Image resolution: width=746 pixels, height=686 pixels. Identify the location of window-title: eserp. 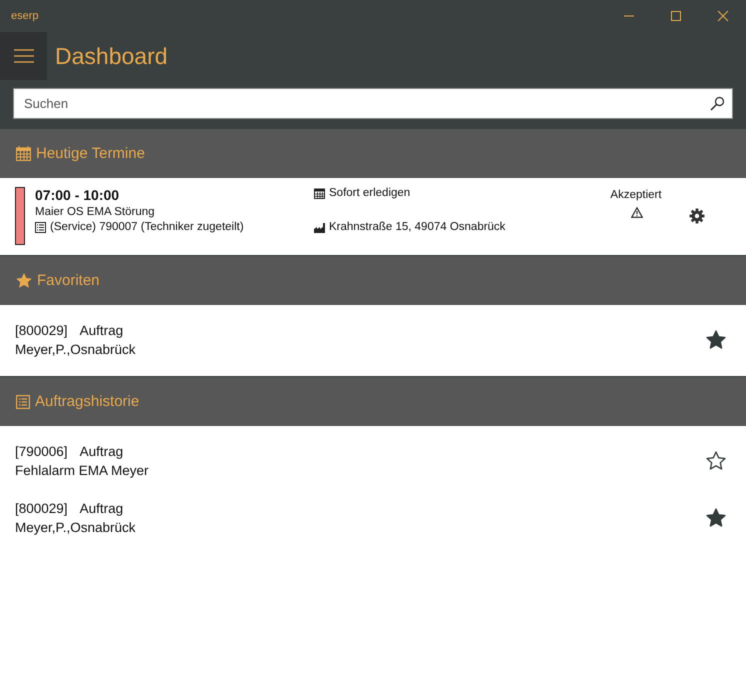
(25, 16).